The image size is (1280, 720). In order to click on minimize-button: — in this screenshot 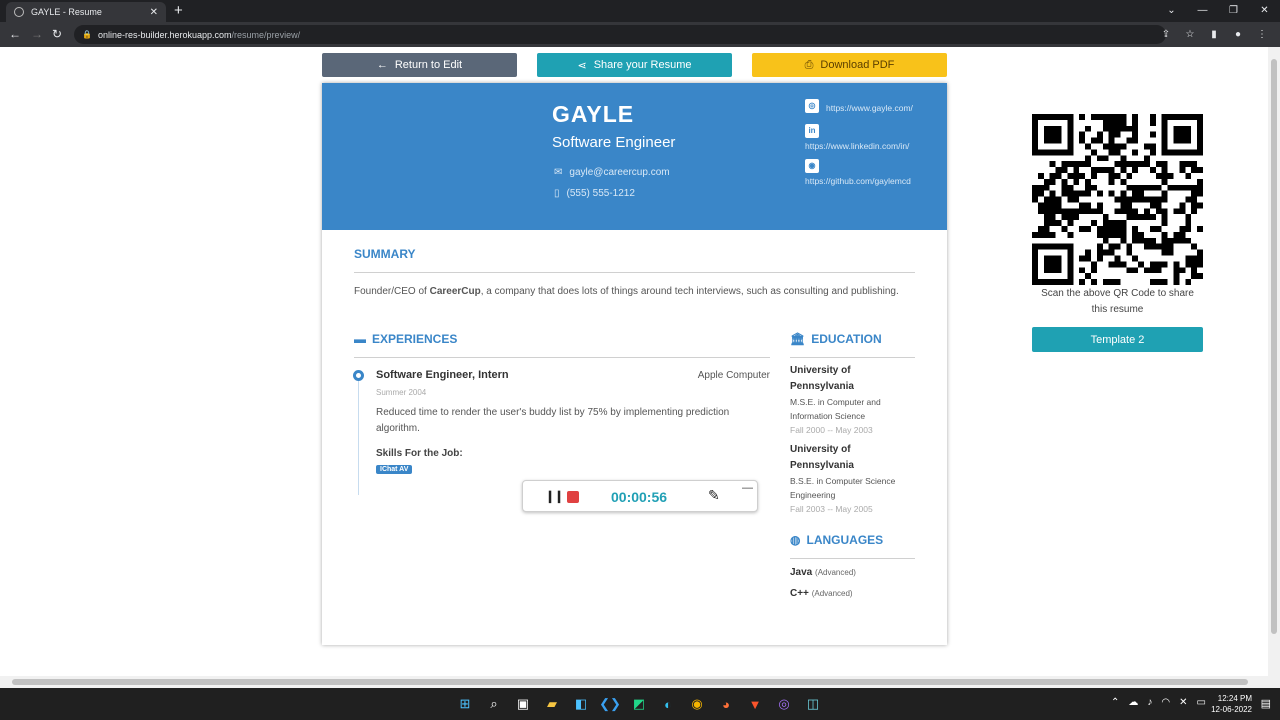, I will do `click(1202, 11)`.